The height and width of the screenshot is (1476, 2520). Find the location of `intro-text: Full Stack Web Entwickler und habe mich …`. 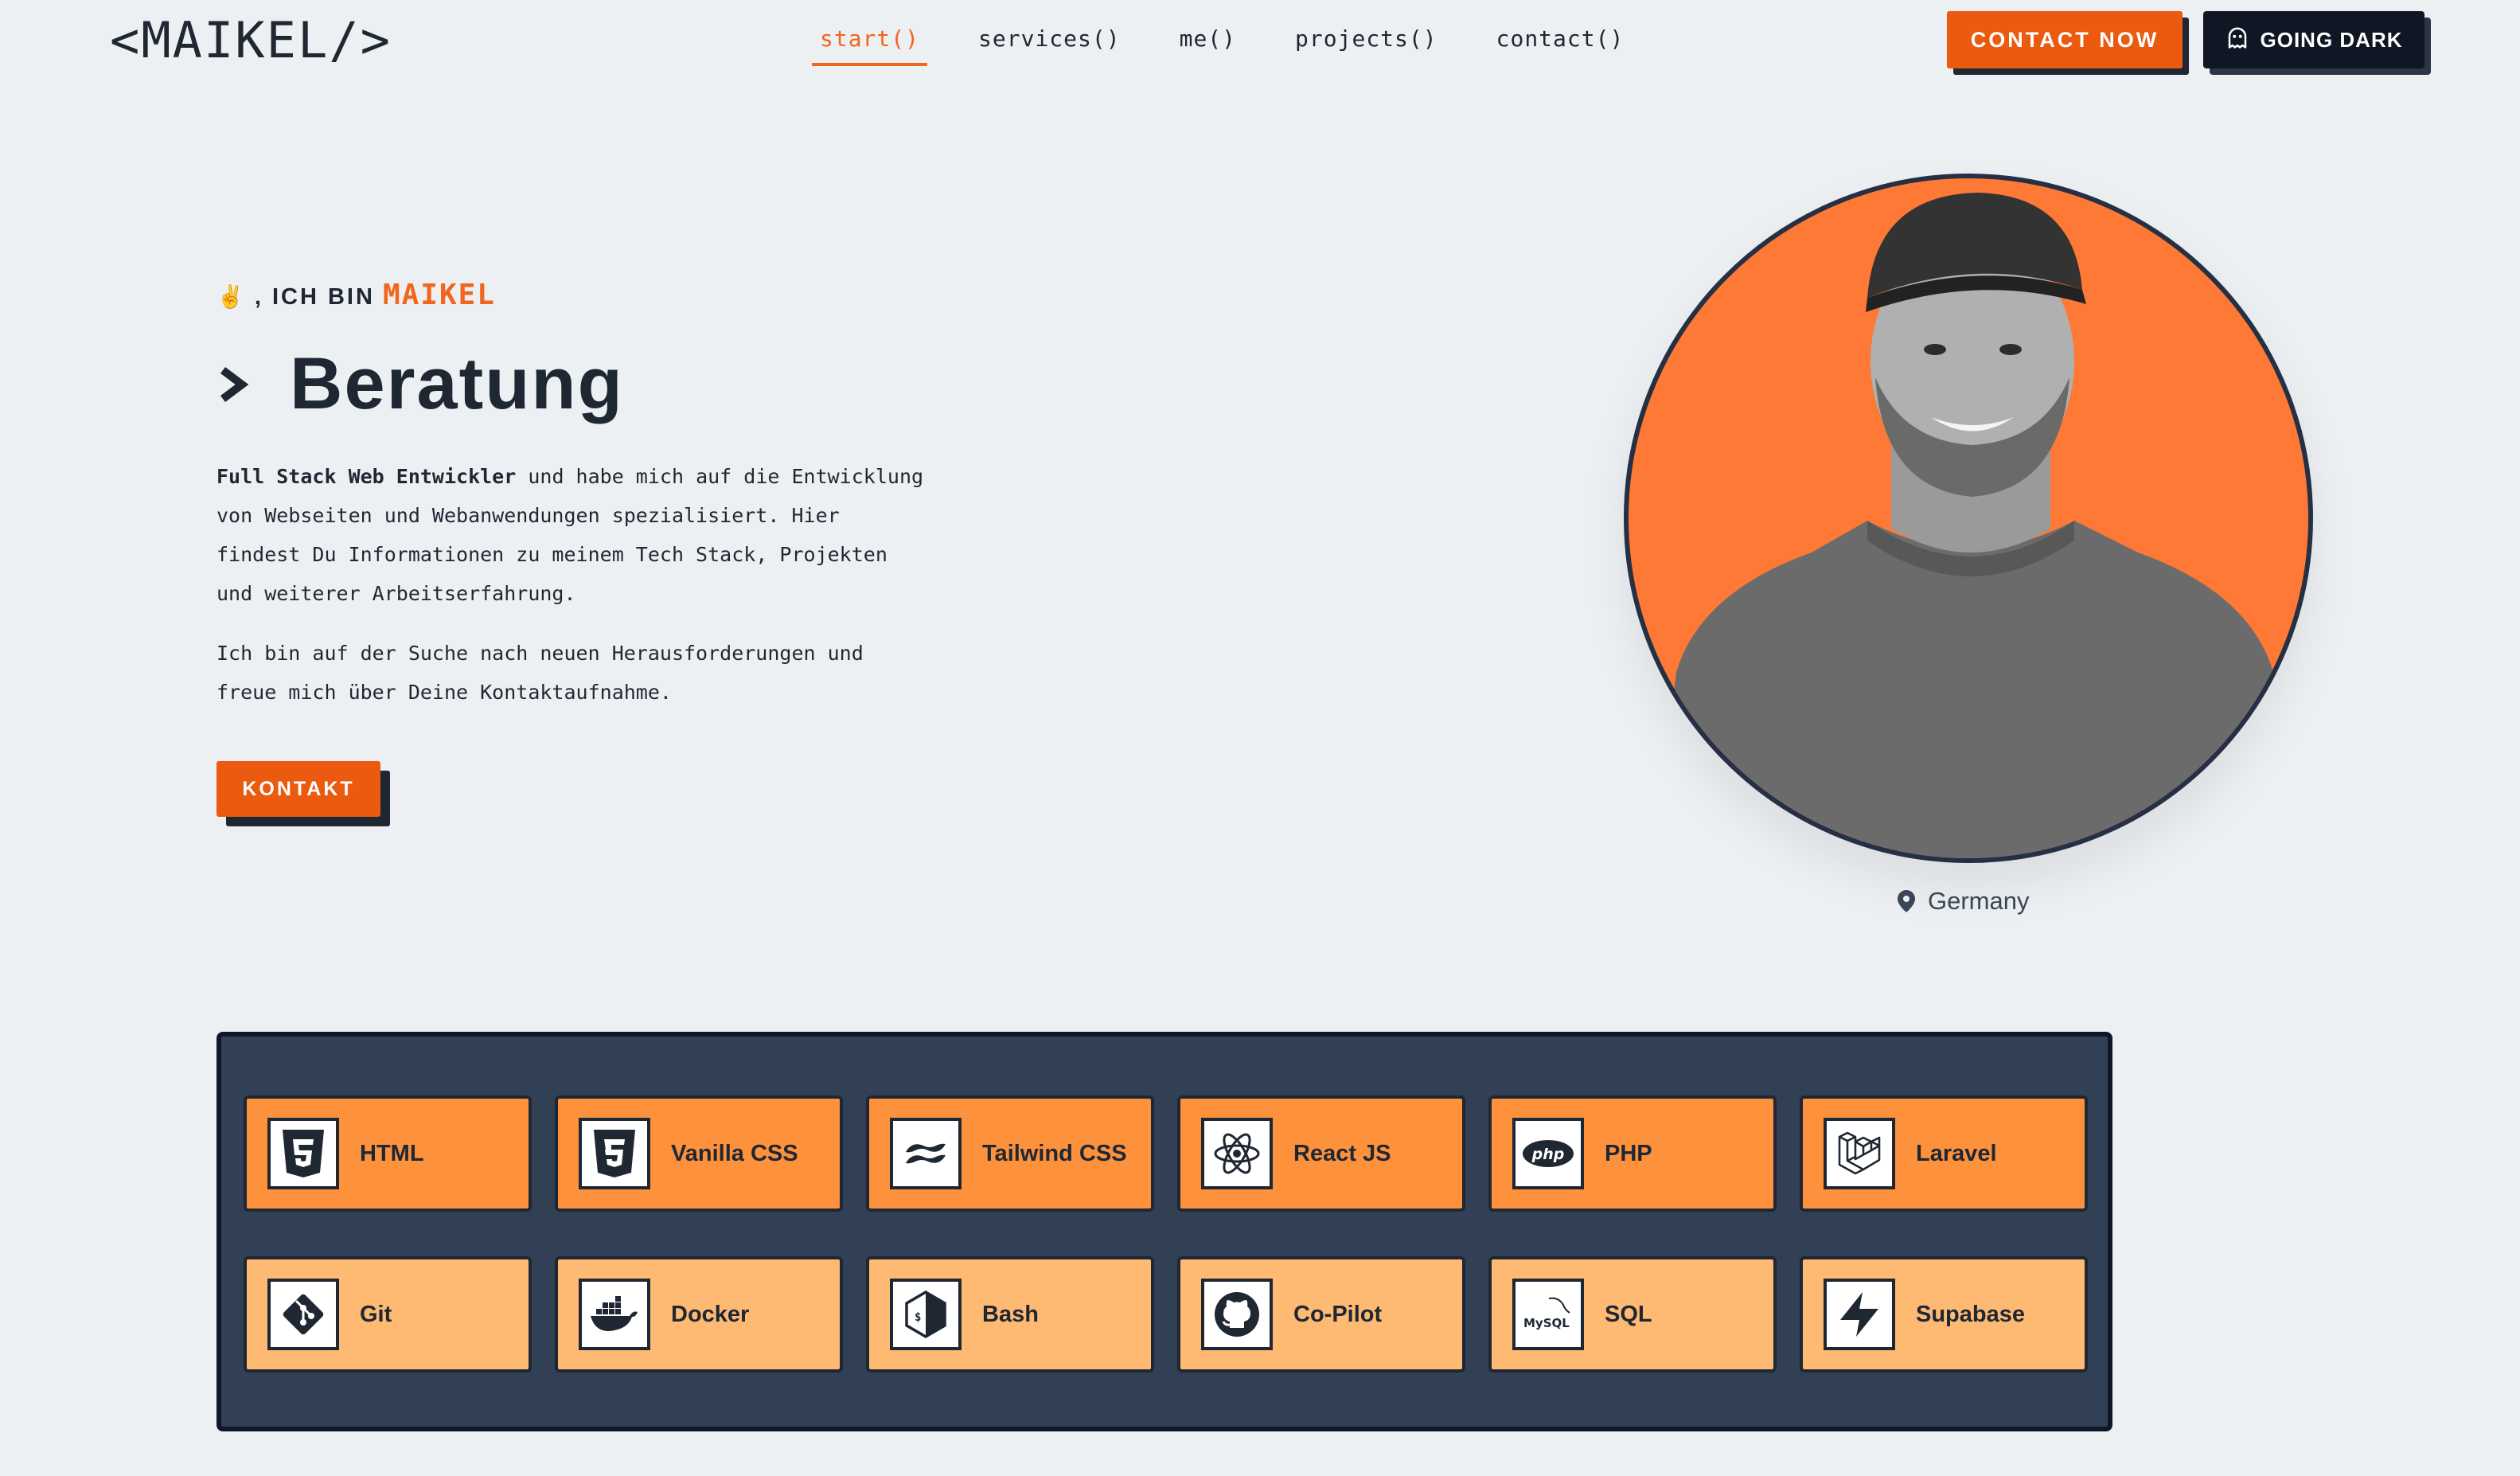

intro-text: Full Stack Web Entwickler und habe mich … is located at coordinates (575, 584).